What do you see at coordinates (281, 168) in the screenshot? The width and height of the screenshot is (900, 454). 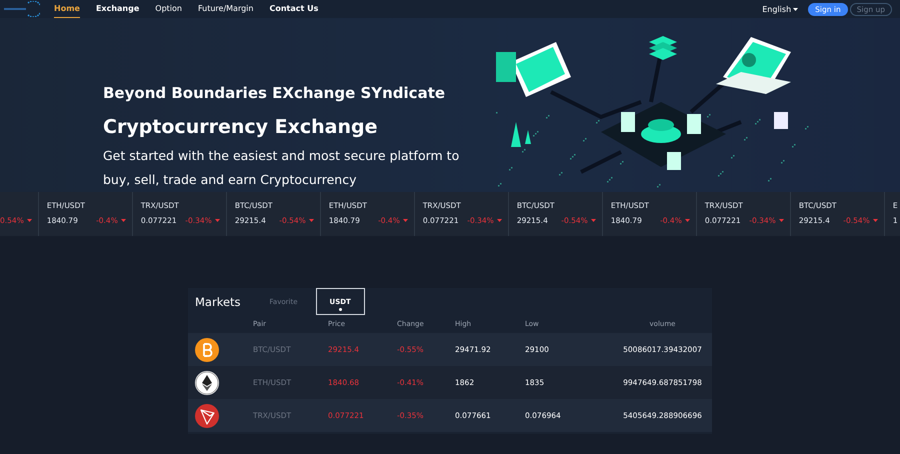 I see `hero-description: Get started with the easiest and most secure platform to buy, sell, trade and earn Cryptocurrency` at bounding box center [281, 168].